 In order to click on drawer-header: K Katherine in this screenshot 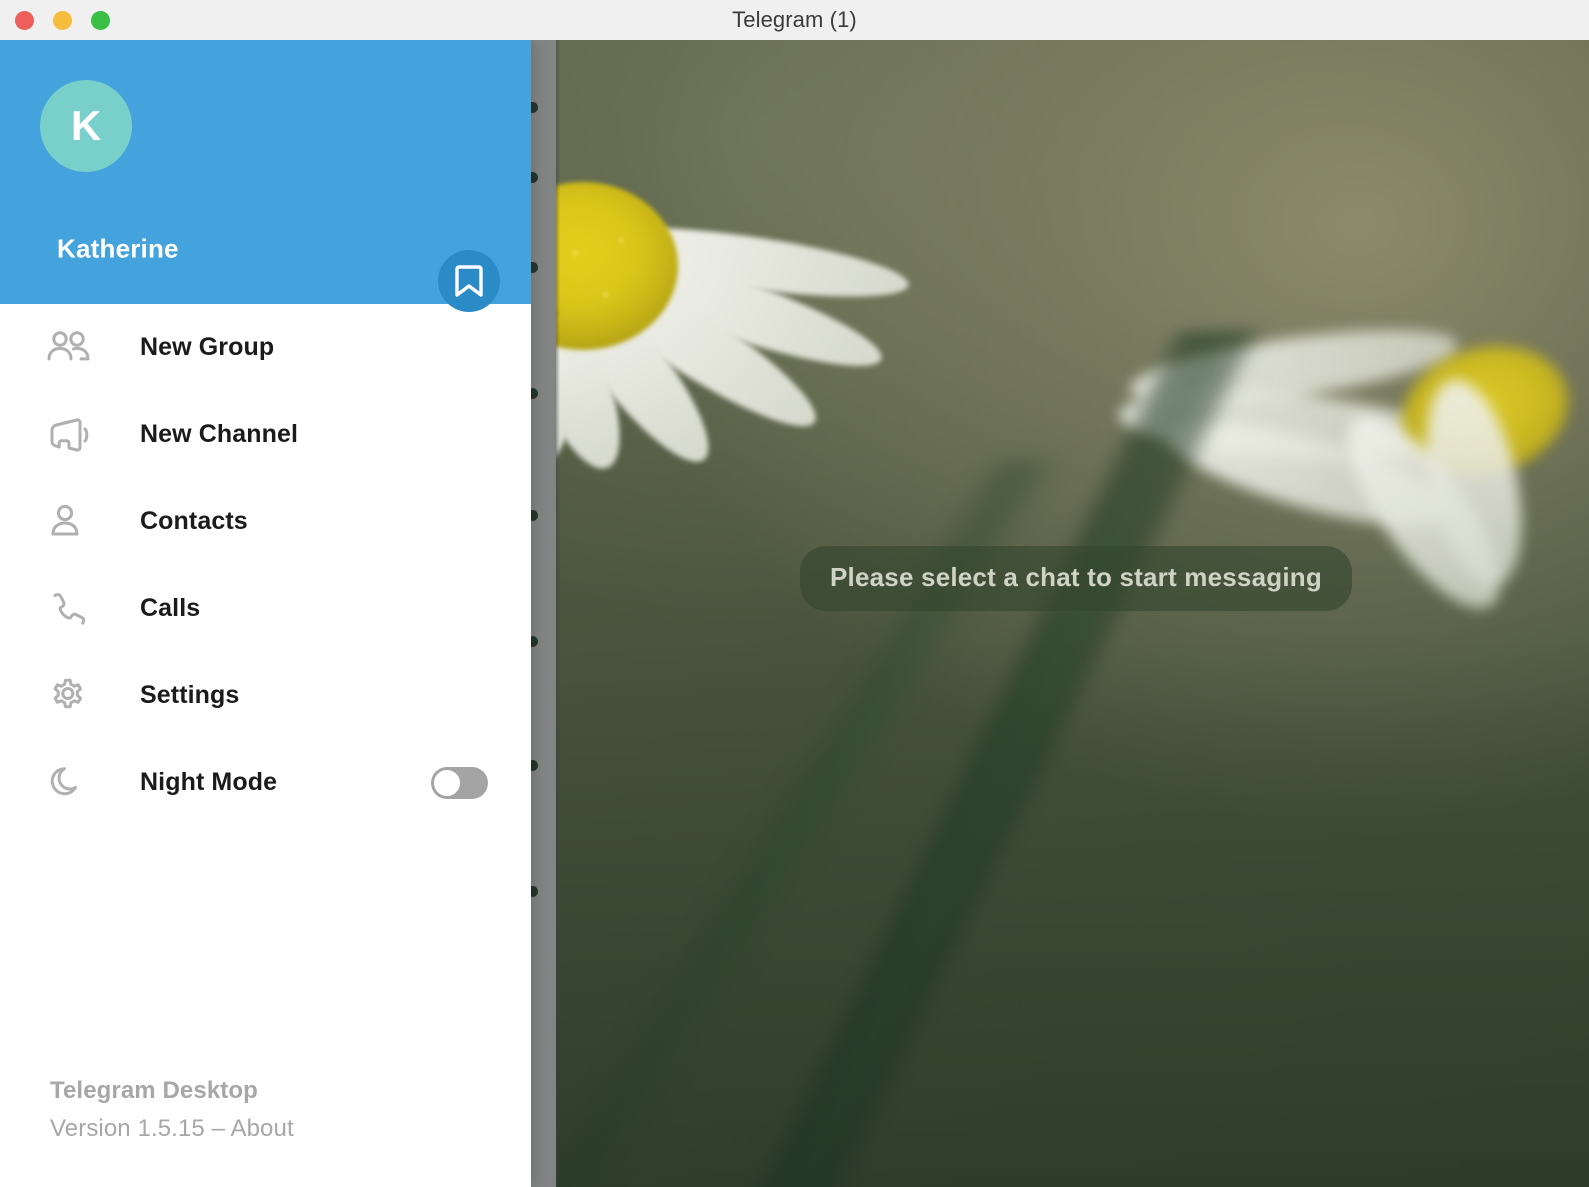, I will do `click(265, 176)`.